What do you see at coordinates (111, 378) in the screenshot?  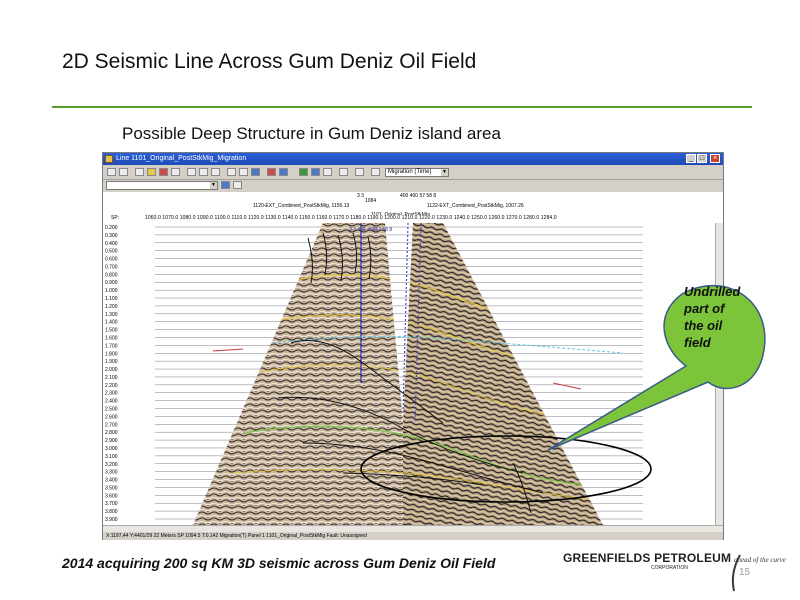 I see `time-axis-label: 2.100` at bounding box center [111, 378].